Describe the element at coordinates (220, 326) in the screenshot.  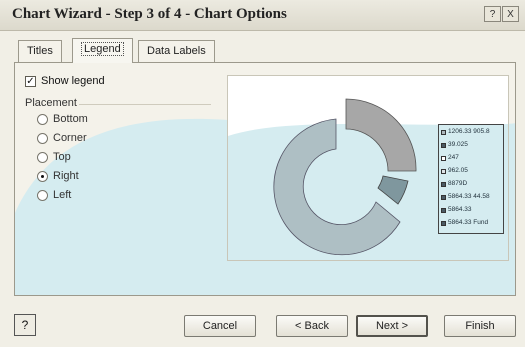
I see `cancel-button: Cancel` at that location.